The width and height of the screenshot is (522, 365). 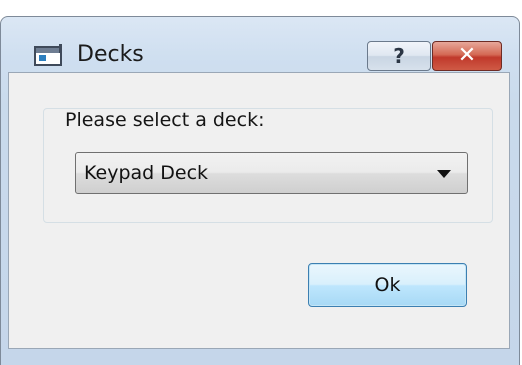 I want to click on help-button: ?, so click(x=399, y=56).